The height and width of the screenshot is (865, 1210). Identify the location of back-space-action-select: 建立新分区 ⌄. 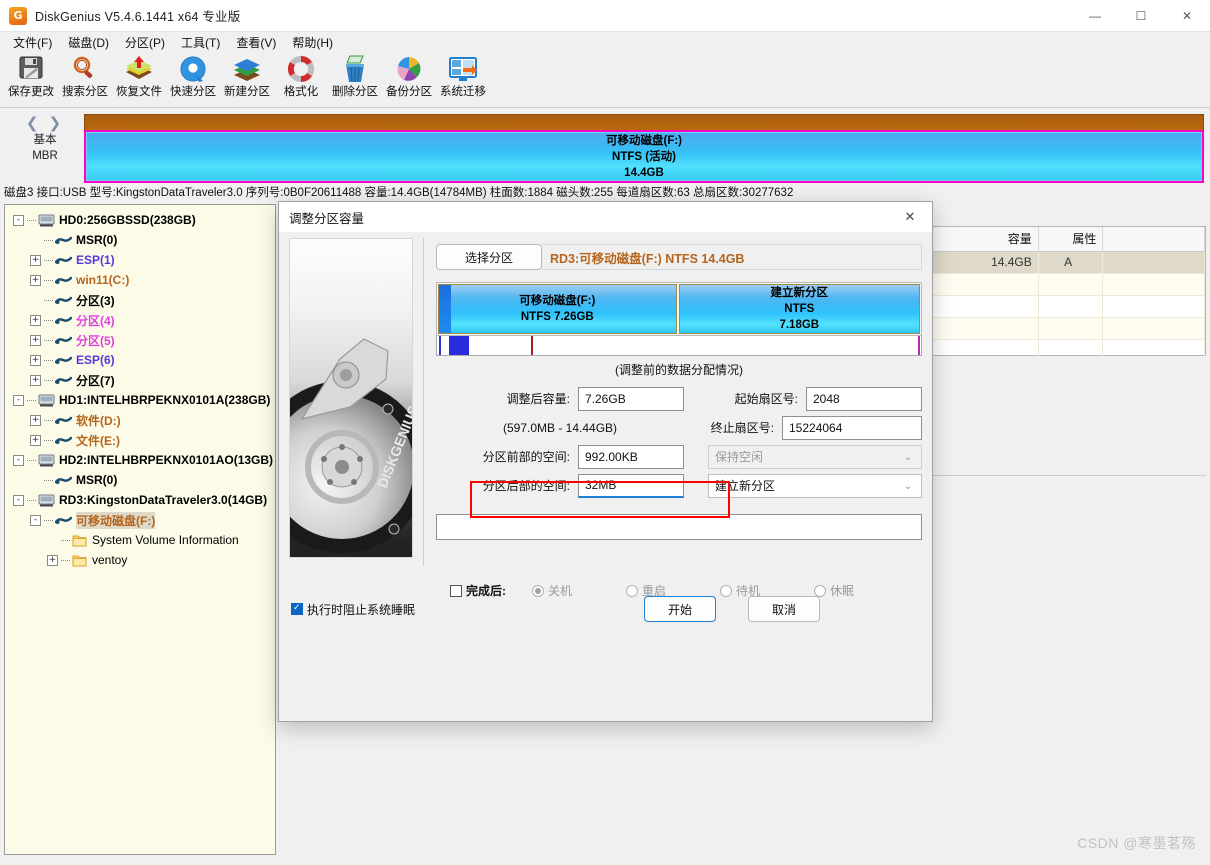
(815, 485).